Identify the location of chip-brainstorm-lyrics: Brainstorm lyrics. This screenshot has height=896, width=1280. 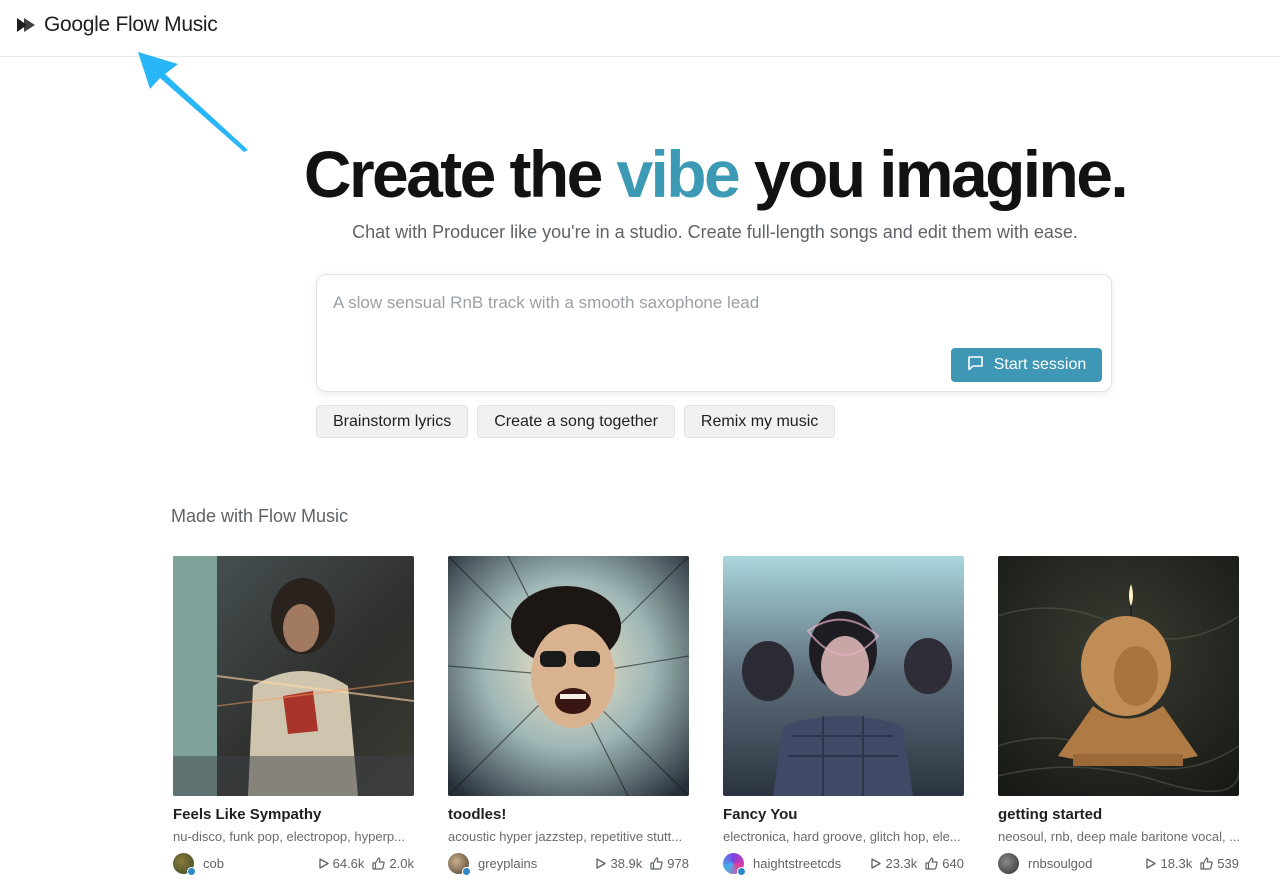
(392, 421).